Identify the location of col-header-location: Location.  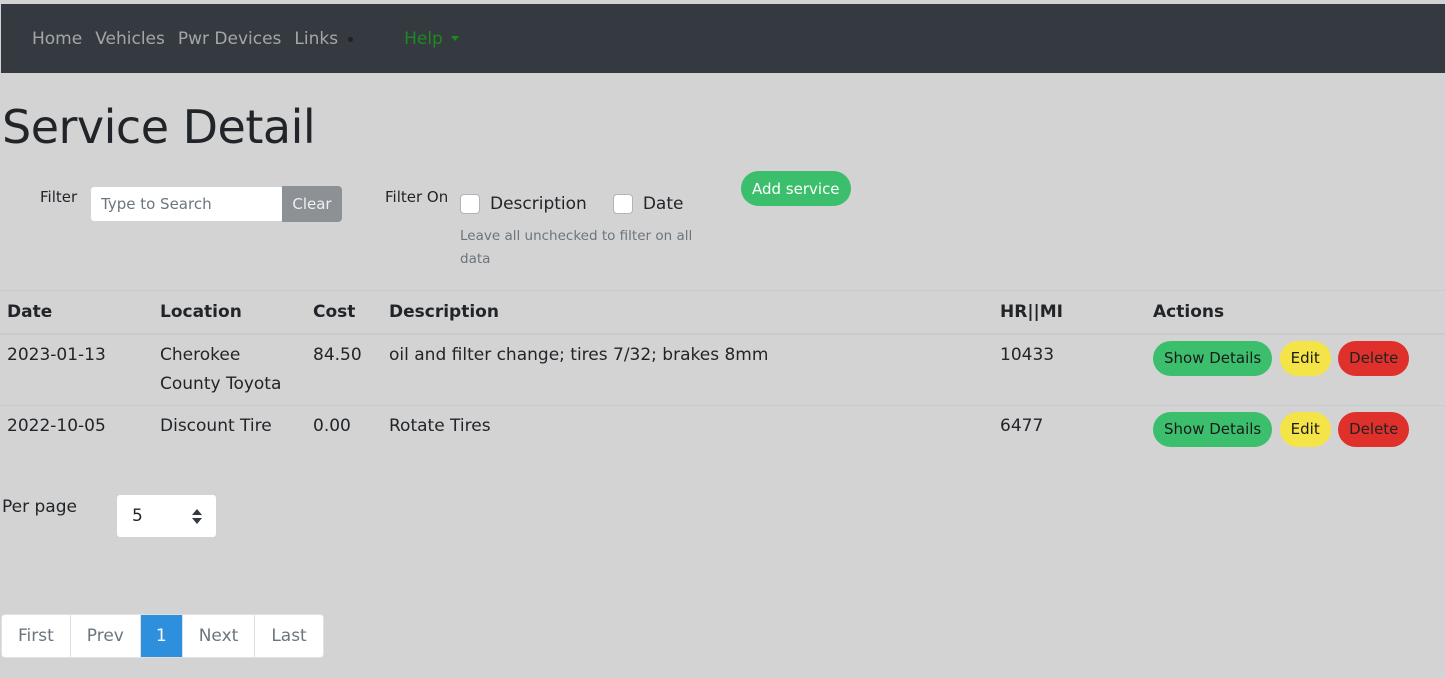
(229, 312).